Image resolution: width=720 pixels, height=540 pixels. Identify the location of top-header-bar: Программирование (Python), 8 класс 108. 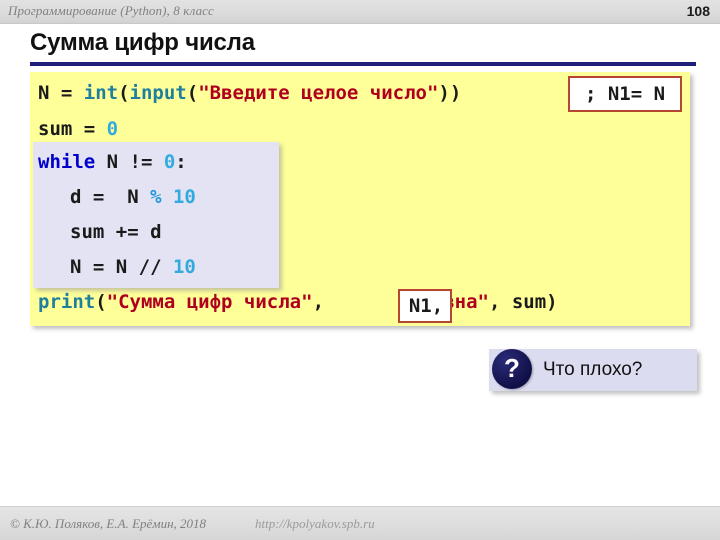
(360, 12).